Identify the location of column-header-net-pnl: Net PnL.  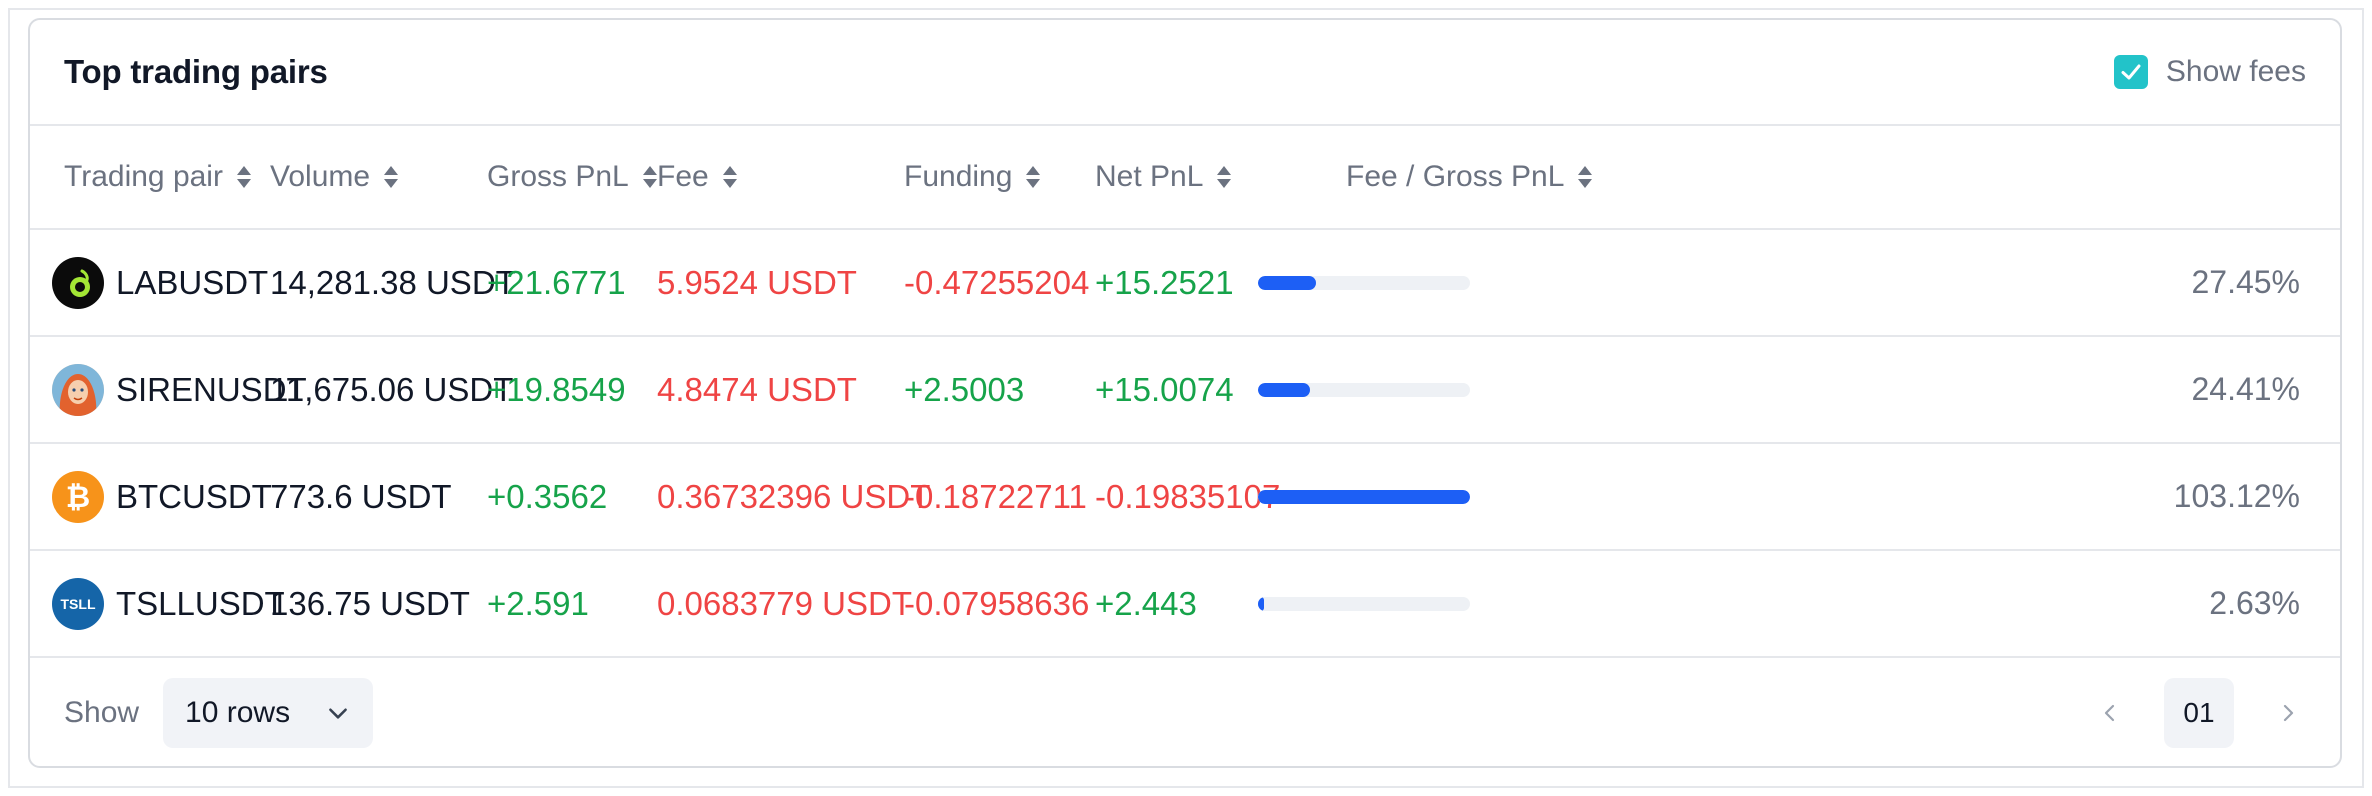
(1164, 177).